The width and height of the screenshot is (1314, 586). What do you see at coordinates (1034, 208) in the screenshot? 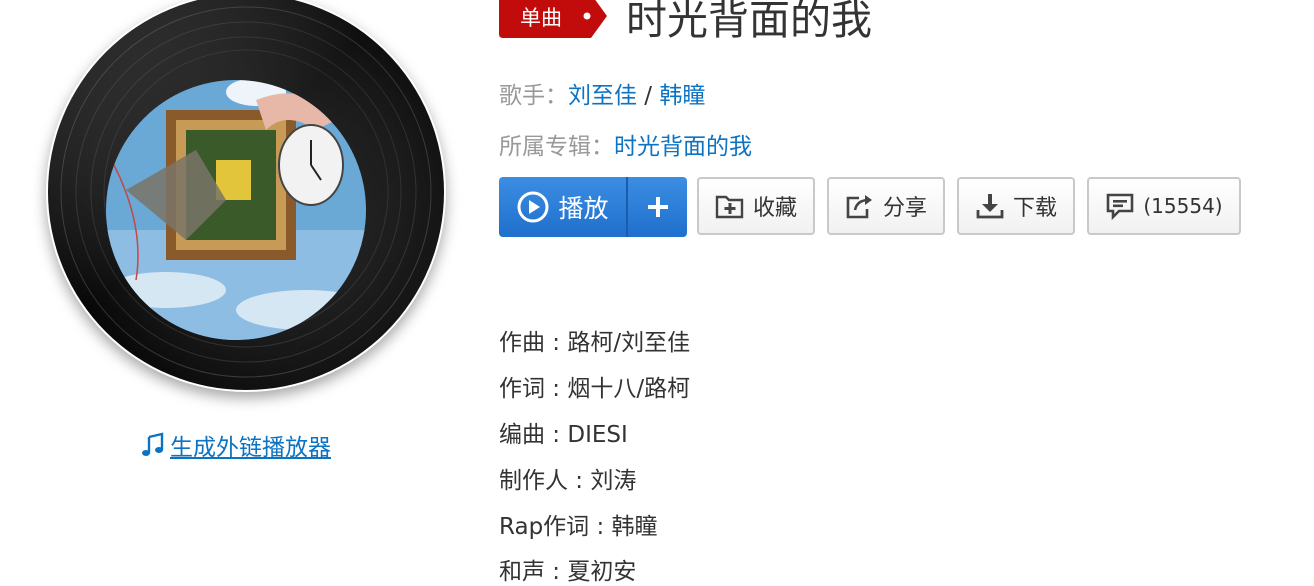
I see `download-label: 下载` at bounding box center [1034, 208].